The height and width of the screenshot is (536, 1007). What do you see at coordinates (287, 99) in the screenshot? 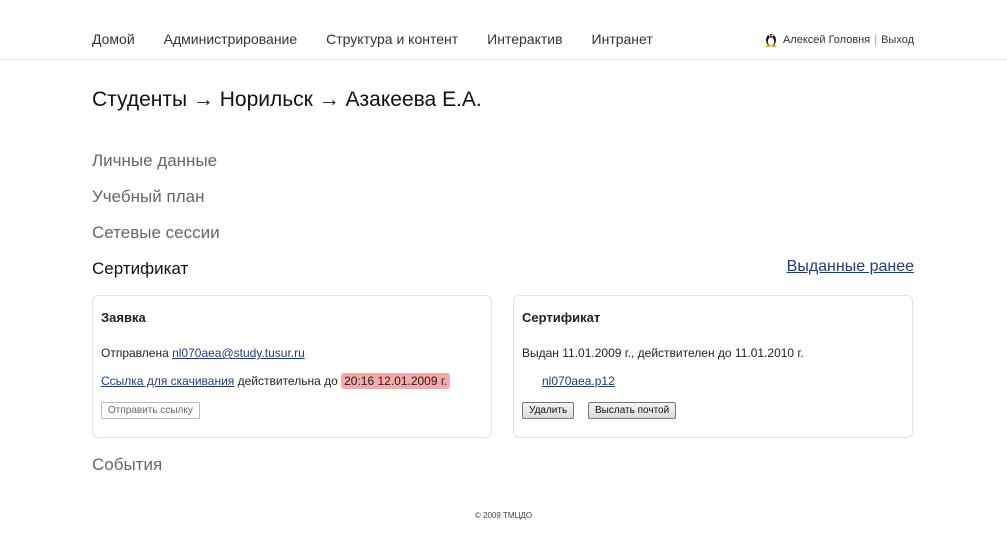
I see `page-title-breadcrumb: Студенты → Норильск → Азакеева Е.А.` at bounding box center [287, 99].